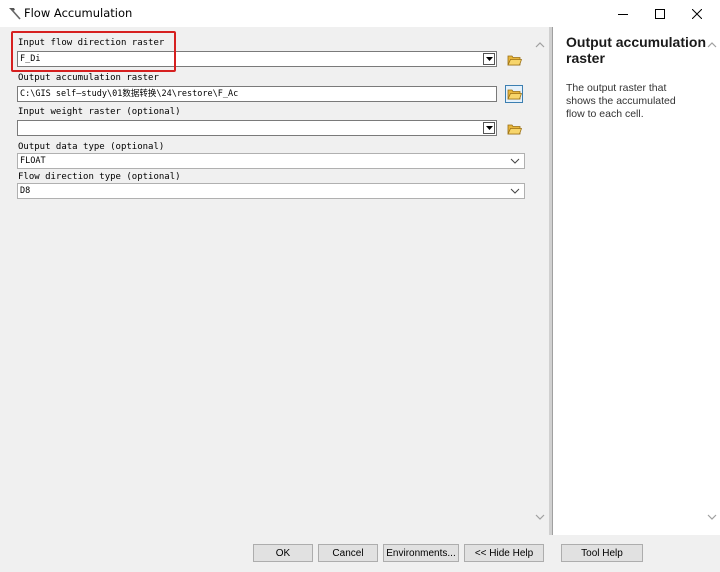  Describe the element at coordinates (636, 50) in the screenshot. I see `help-title: Output accumulation raster` at that location.